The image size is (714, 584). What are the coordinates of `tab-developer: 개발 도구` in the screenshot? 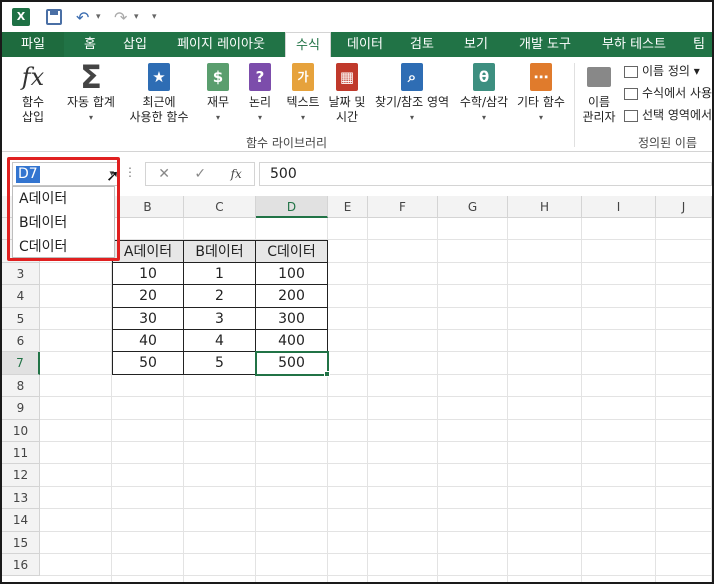 It's located at (545, 44).